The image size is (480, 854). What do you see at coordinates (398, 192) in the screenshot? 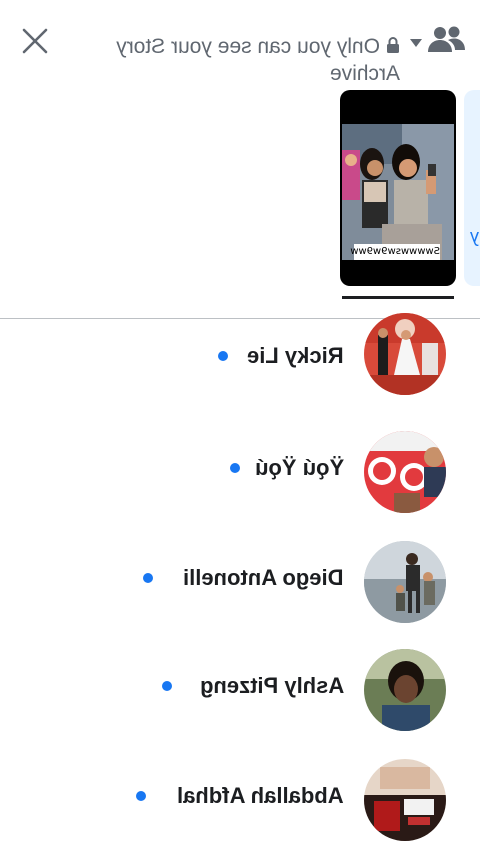
I see `story-photo` at bounding box center [398, 192].